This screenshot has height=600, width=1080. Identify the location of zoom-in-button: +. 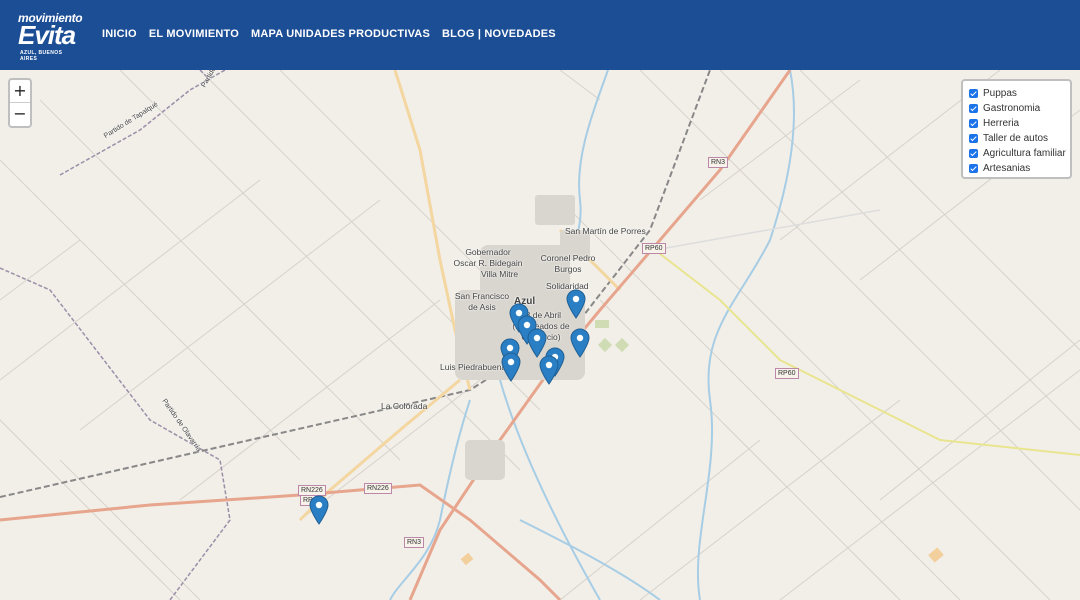
(20, 91).